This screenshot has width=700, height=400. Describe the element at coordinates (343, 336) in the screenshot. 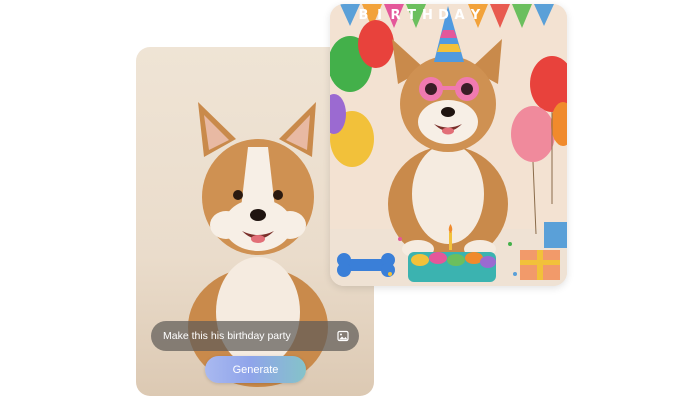

I see `image-icon` at that location.